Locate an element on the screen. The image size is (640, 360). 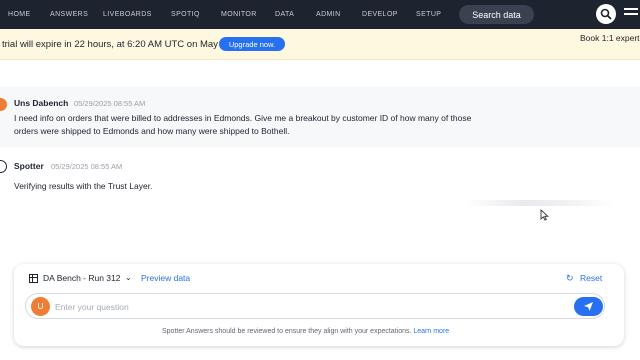
reset-icon: ↻ is located at coordinates (570, 278).